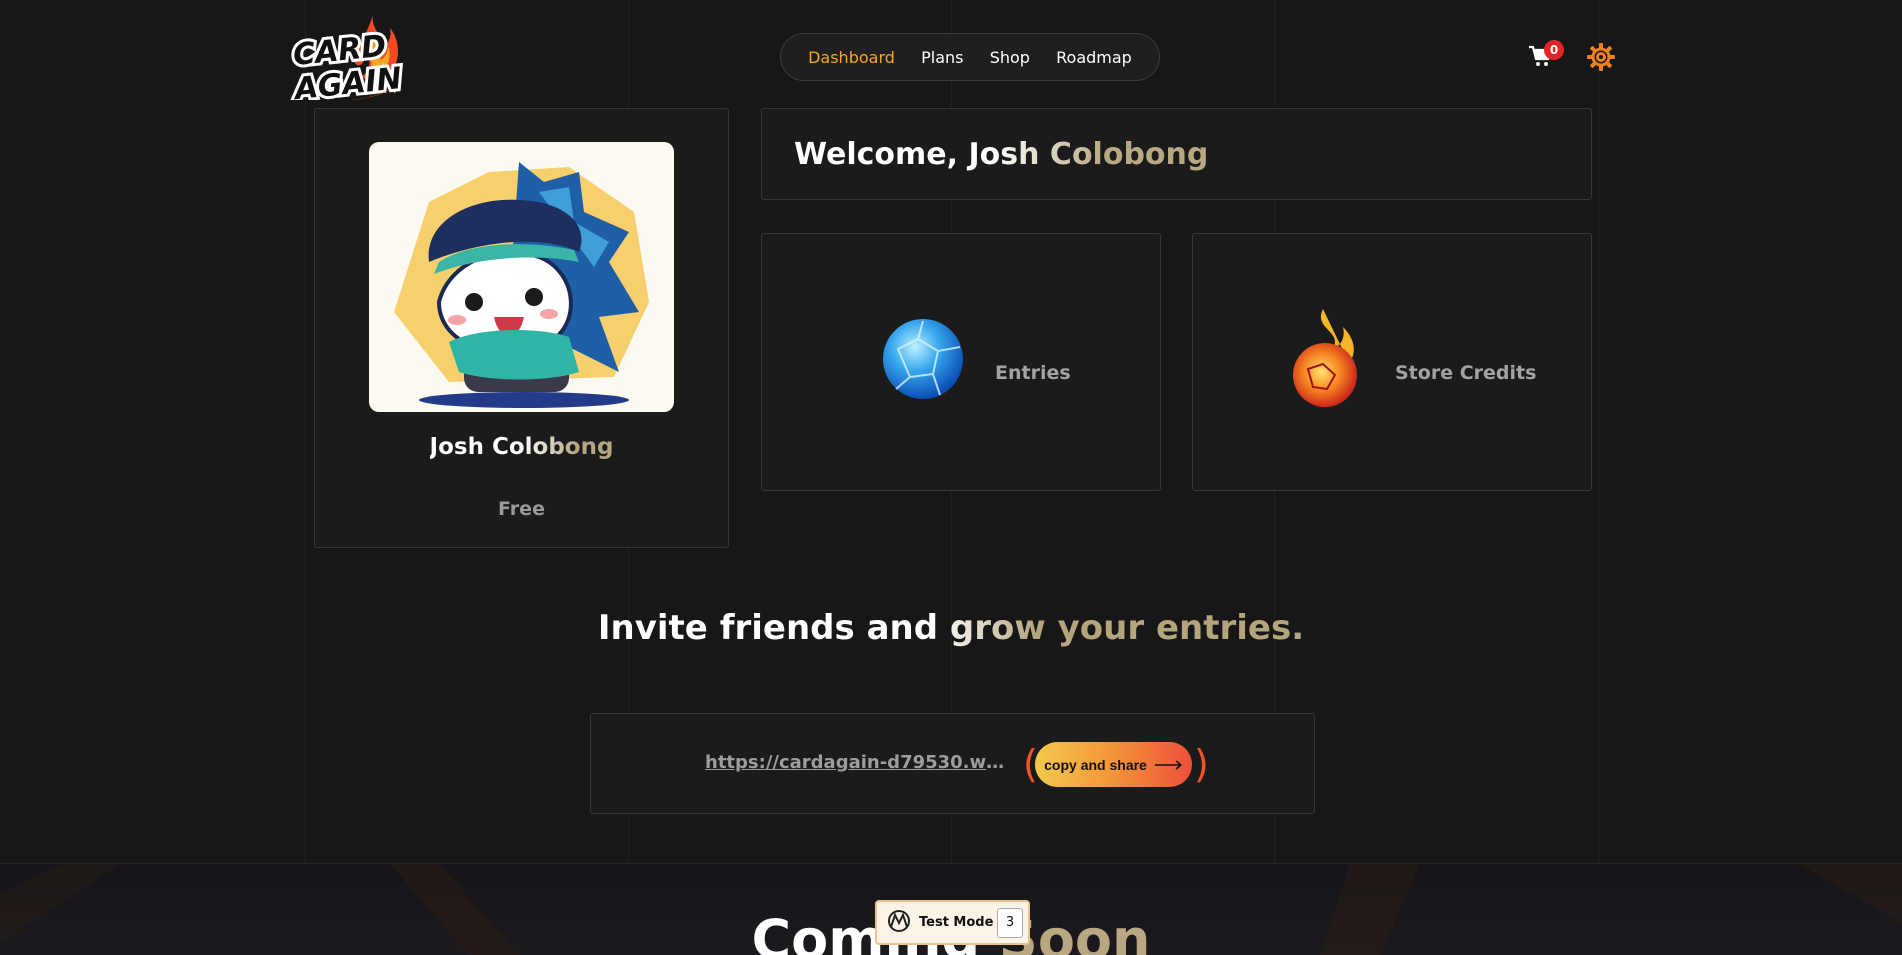 This screenshot has width=1902, height=955. What do you see at coordinates (942, 57) in the screenshot?
I see `nav-plans: Plans` at bounding box center [942, 57].